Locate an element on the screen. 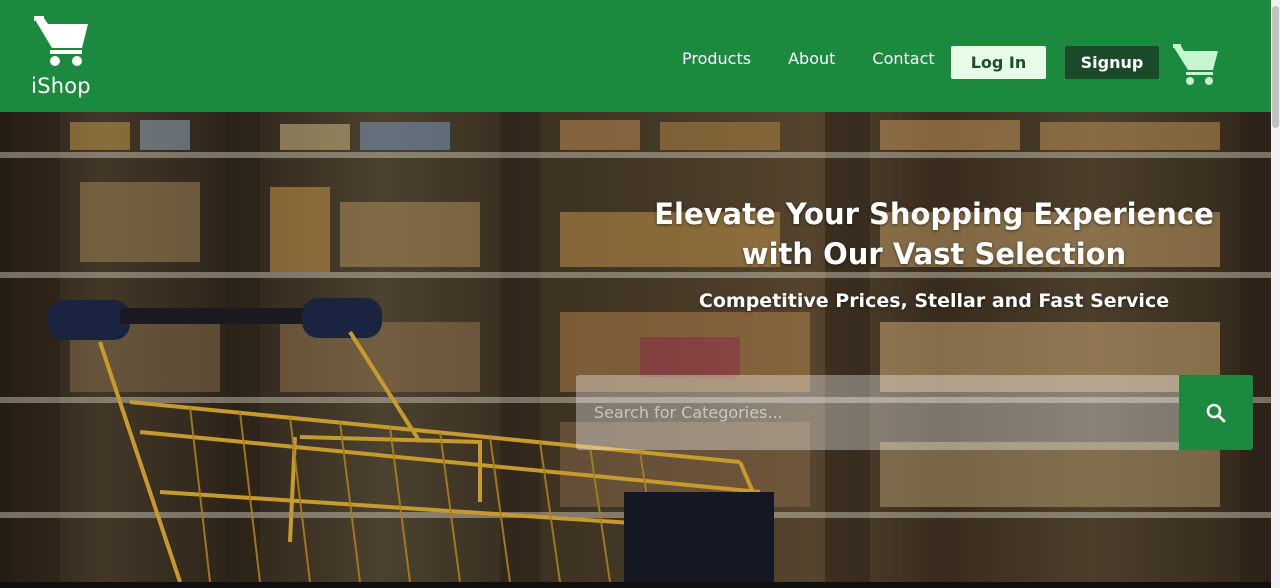  nav-link-contact: Contact is located at coordinates (903, 59).